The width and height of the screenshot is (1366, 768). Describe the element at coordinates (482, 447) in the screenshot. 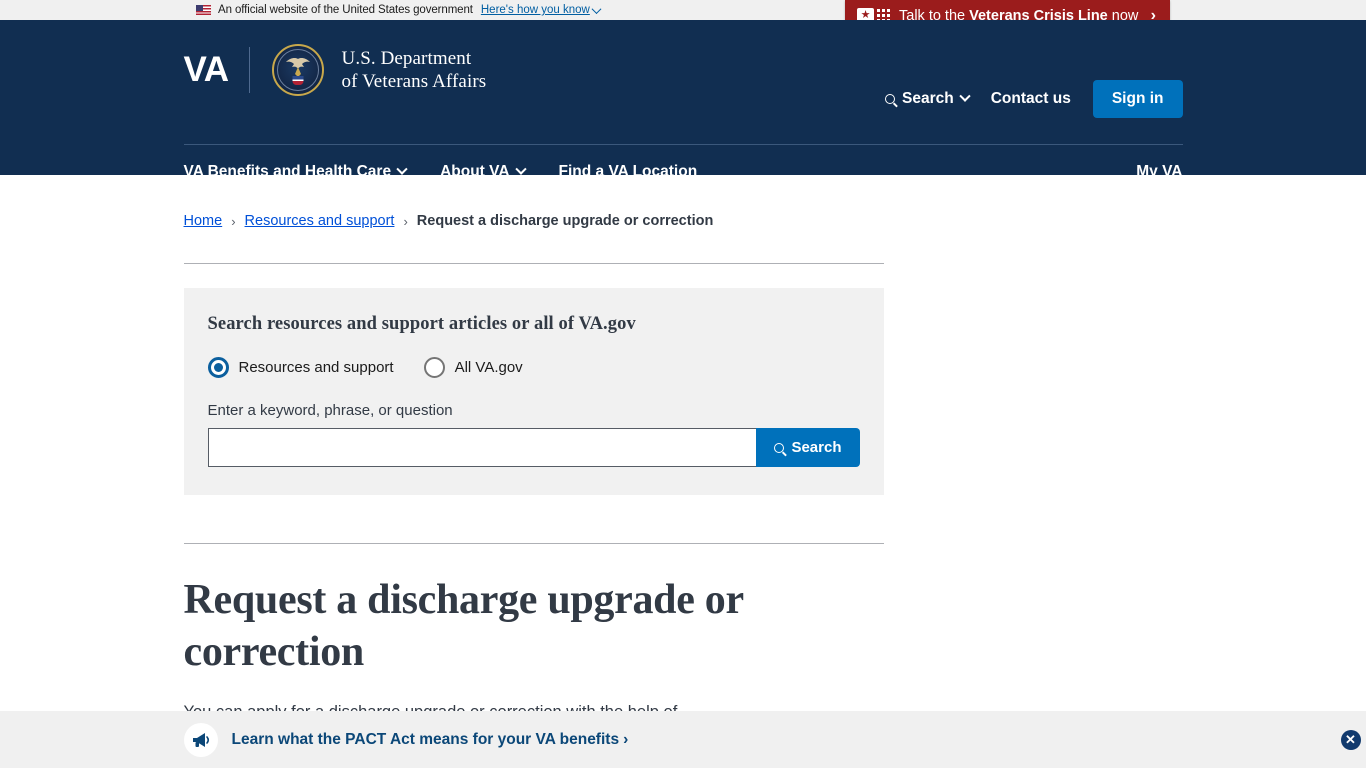

I see `search-input` at that location.